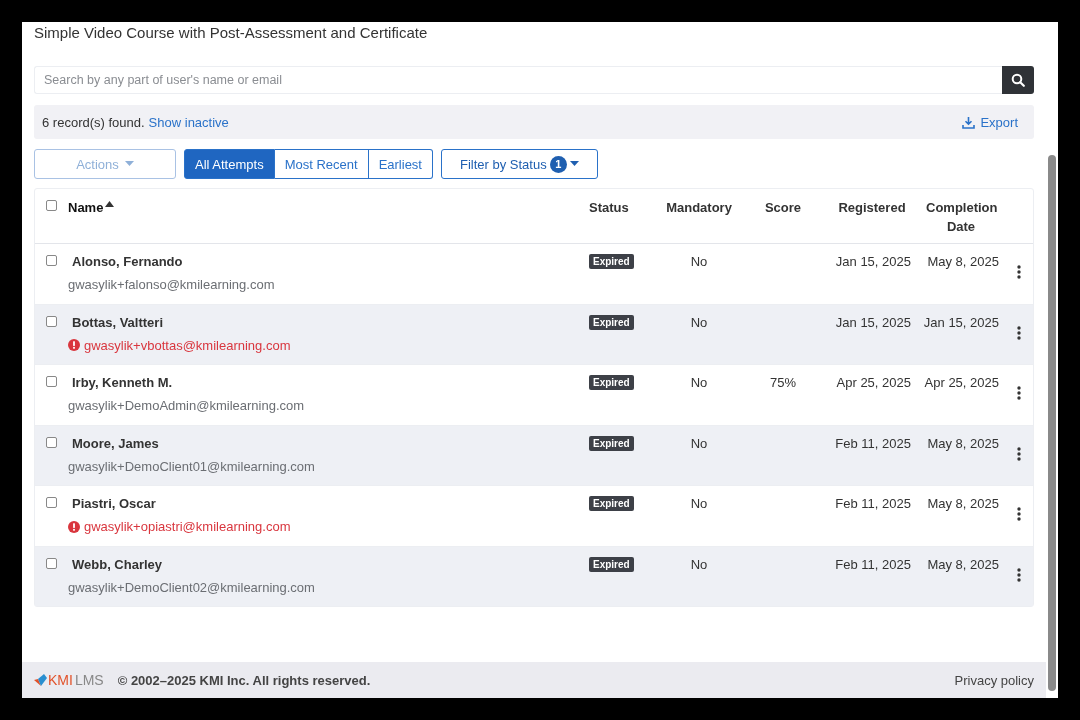  Describe the element at coordinates (118, 564) in the screenshot. I see `user-name: Webb, Charley` at that location.